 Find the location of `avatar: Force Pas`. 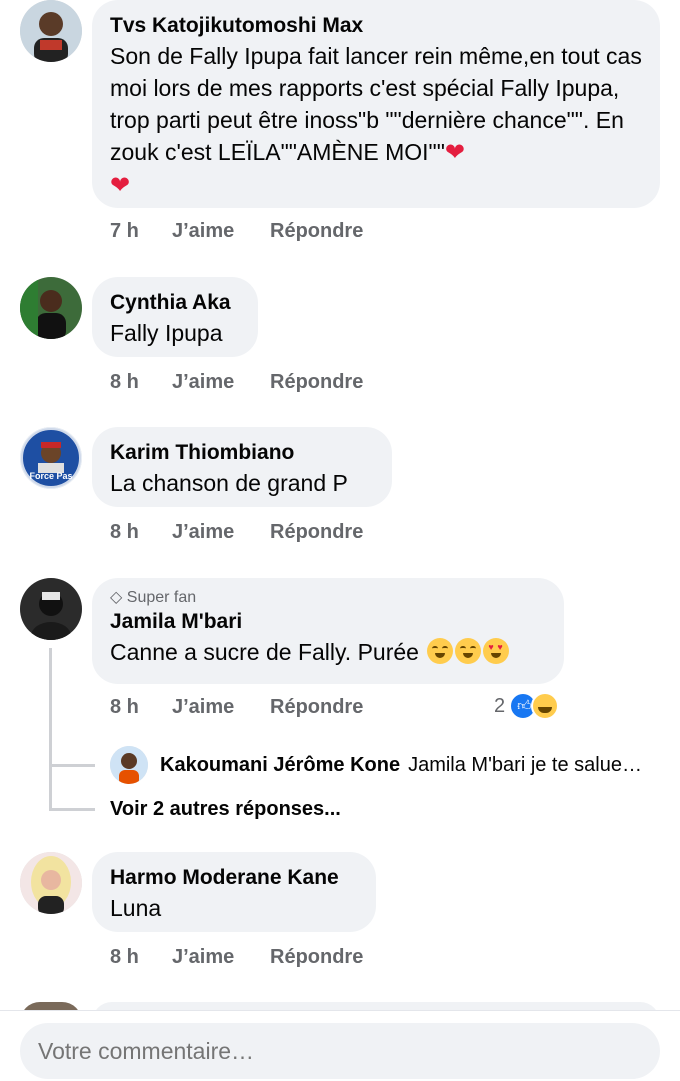

avatar: Force Pas is located at coordinates (51, 458).